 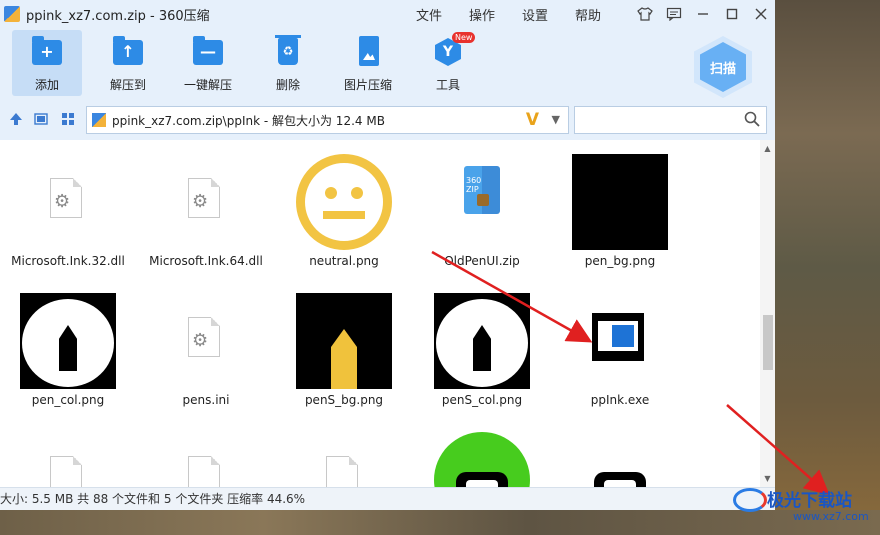 What do you see at coordinates (767, 313) in the screenshot?
I see `vertical-scrollbar: ▲ ▼` at bounding box center [767, 313].